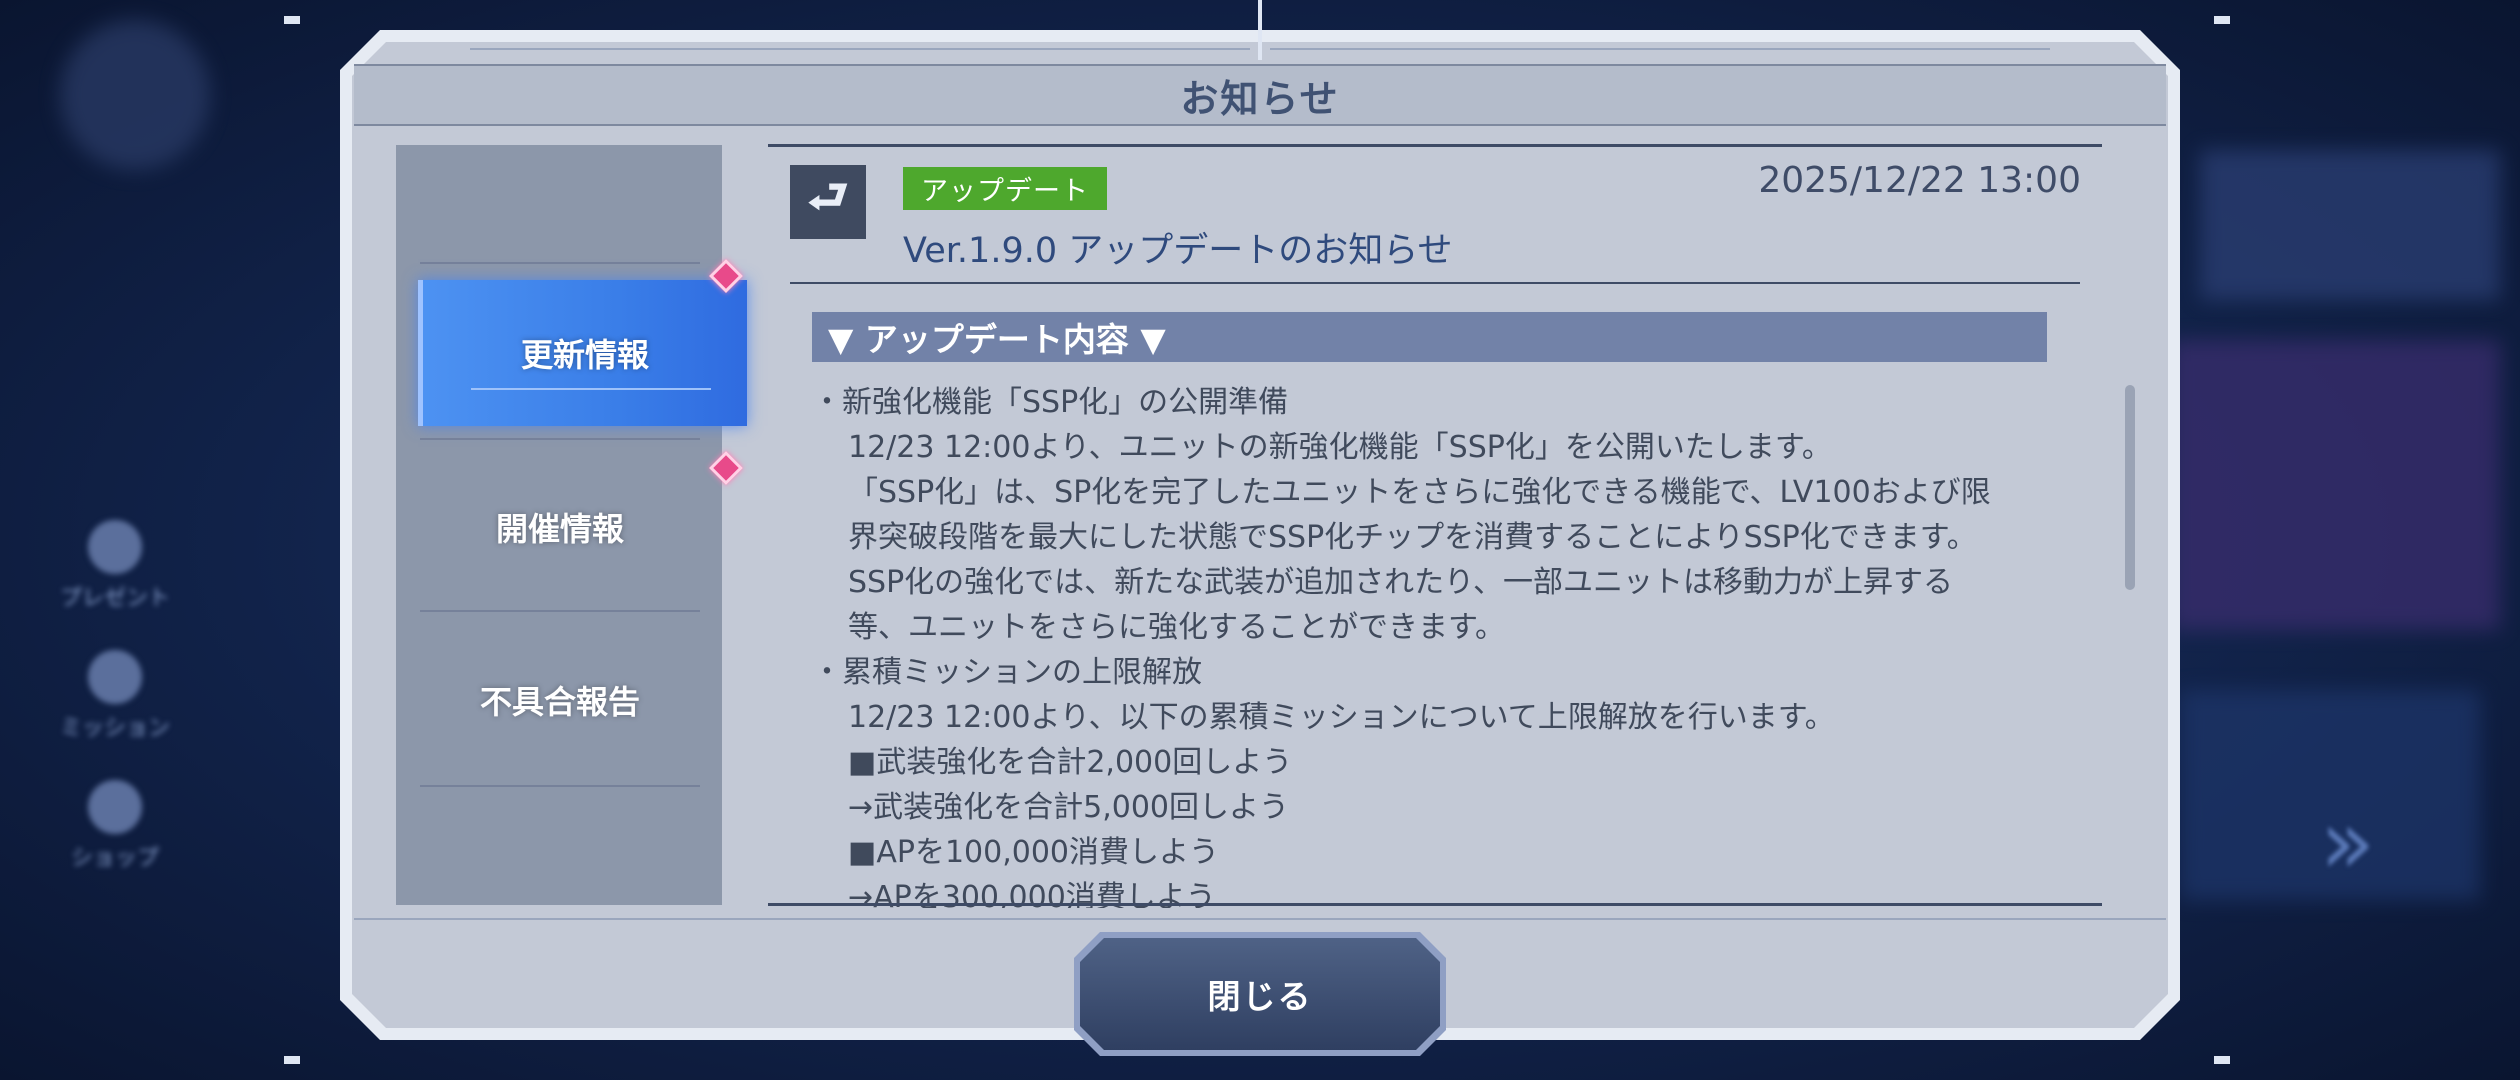  Describe the element at coordinates (1340, 447) in the screenshot. I see `article-line: 12/23 12:00より、ユニットの新強化機能「SSP化」を公開いたします。` at that location.